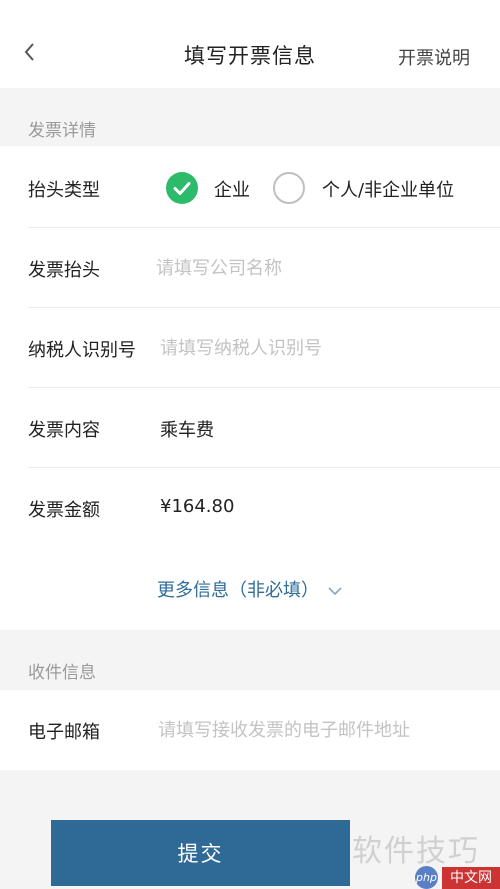 The width and height of the screenshot is (500, 889). Describe the element at coordinates (426, 877) in the screenshot. I see `watermark-logo: php` at that location.